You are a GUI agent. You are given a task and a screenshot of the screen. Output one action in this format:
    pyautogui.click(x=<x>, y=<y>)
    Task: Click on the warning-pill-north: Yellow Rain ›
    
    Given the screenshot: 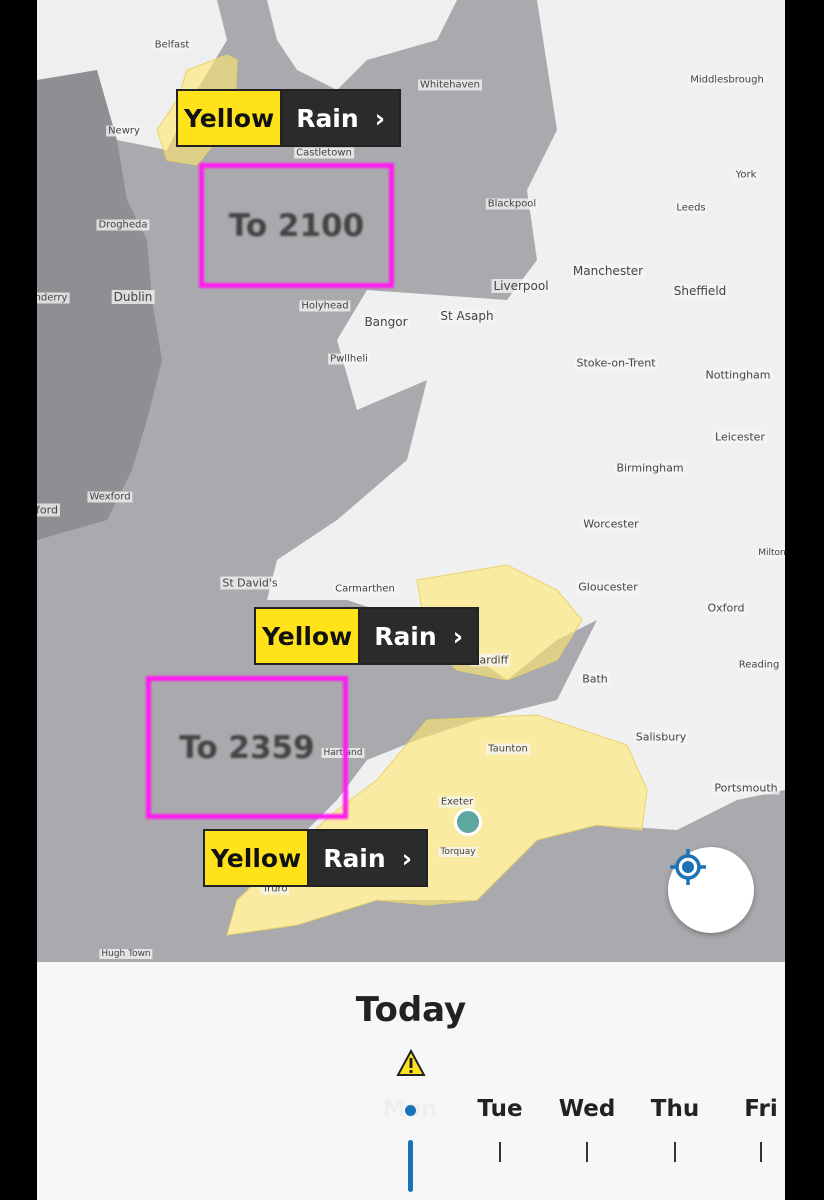 What is the action you would take?
    pyautogui.click(x=288, y=118)
    